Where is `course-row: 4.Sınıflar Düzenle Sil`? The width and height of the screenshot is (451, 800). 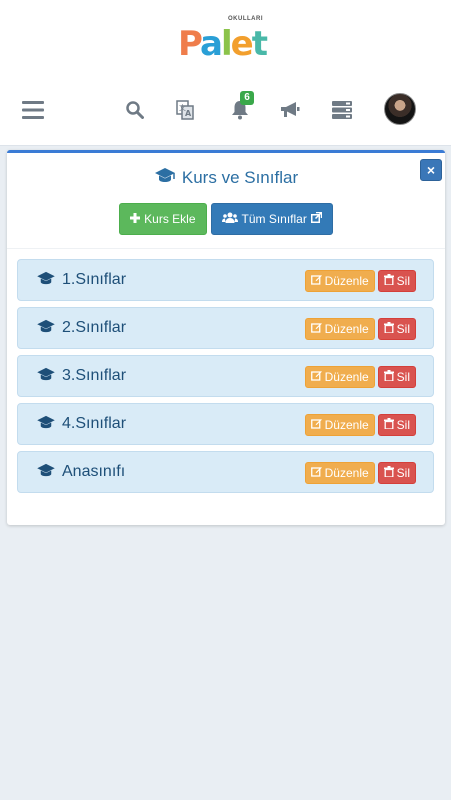
course-row: 4.Sınıflar Düzenle Sil is located at coordinates (225, 424).